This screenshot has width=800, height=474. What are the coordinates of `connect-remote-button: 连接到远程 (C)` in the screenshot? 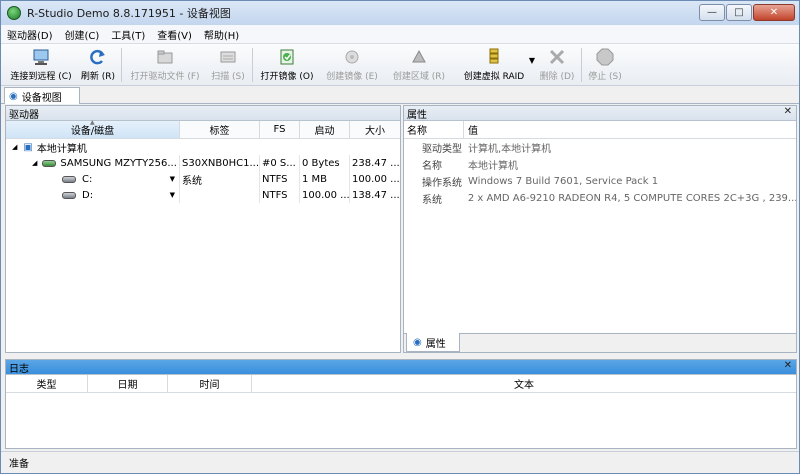 It's located at (41, 65).